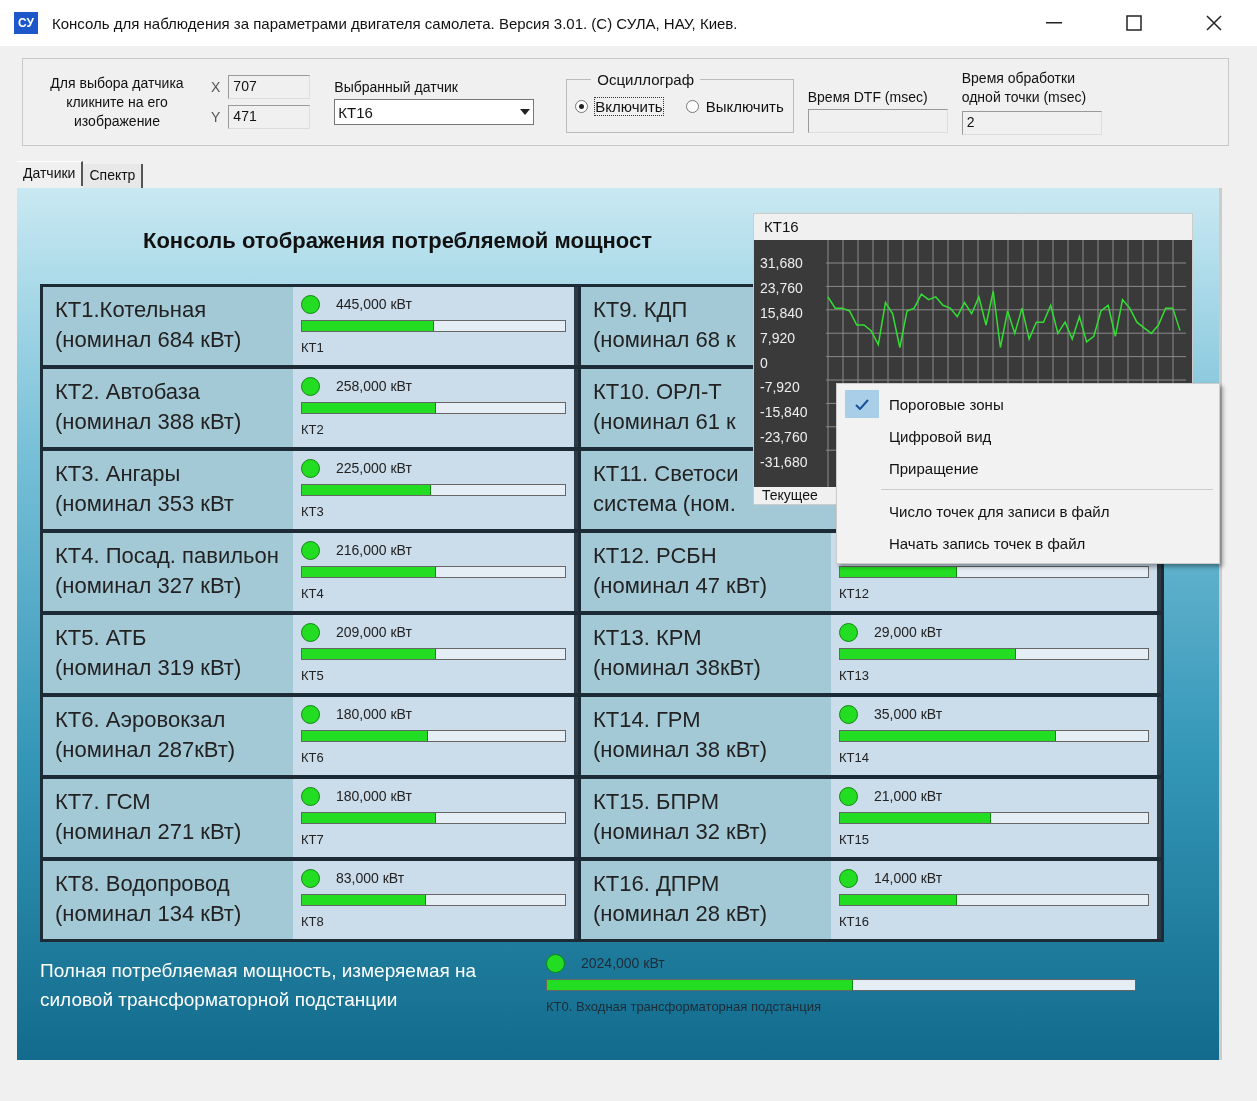 Image resolution: width=1257 pixels, height=1101 pixels. Describe the element at coordinates (374, 632) in the screenshot. I see `meter-reading: 209,000 кВт` at that location.